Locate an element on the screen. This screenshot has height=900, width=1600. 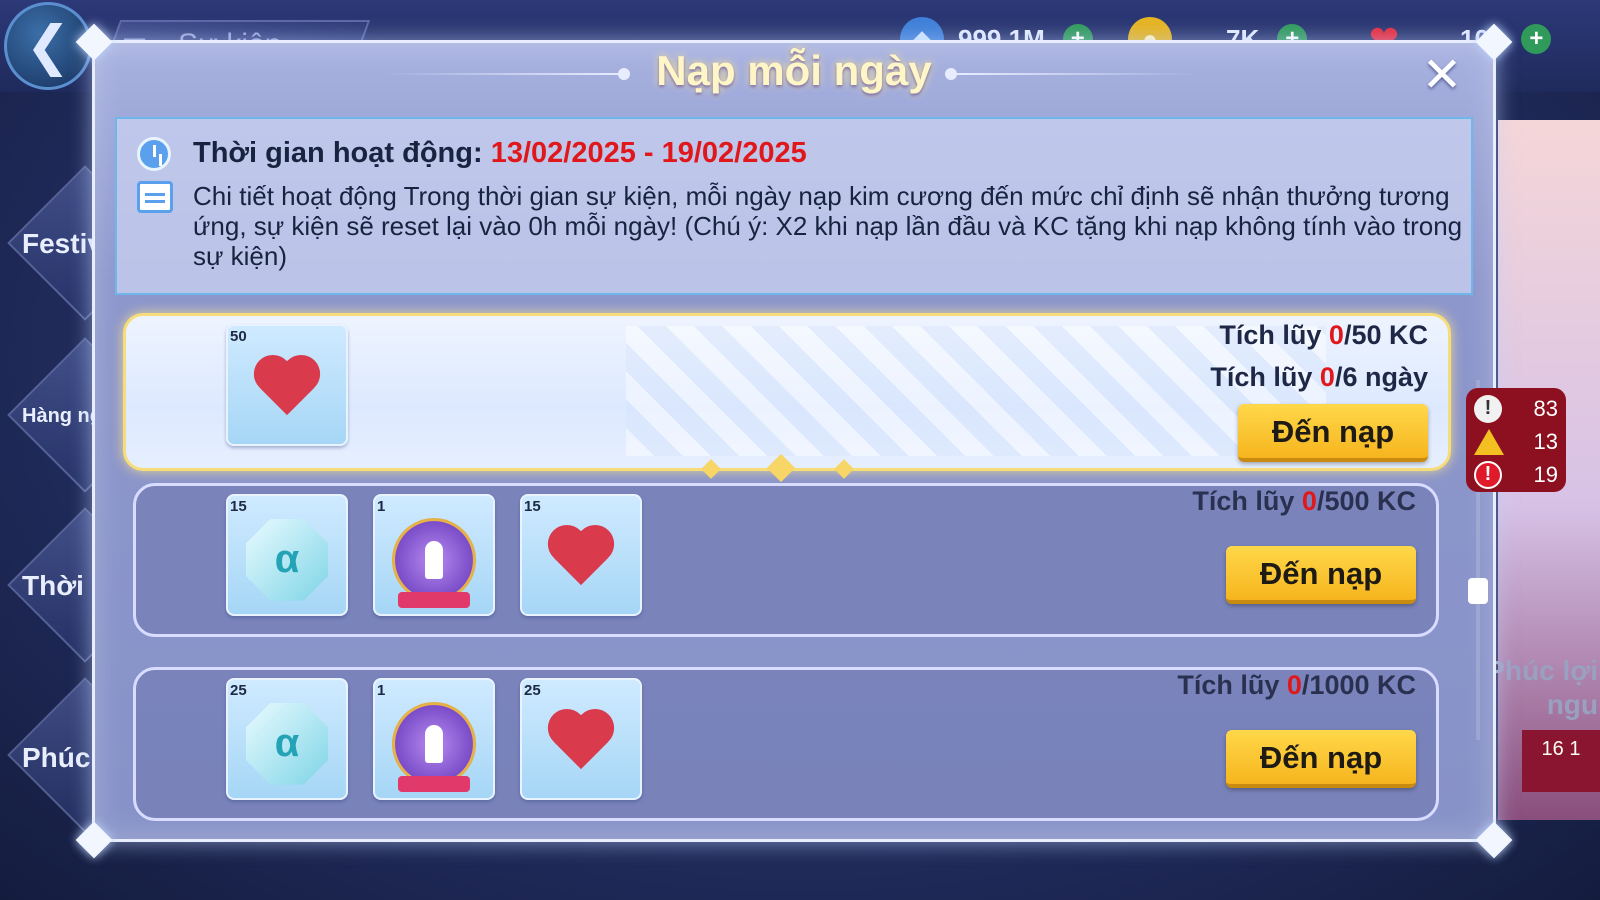
row-days-prefix: Tích lũy is located at coordinates (1265, 377).